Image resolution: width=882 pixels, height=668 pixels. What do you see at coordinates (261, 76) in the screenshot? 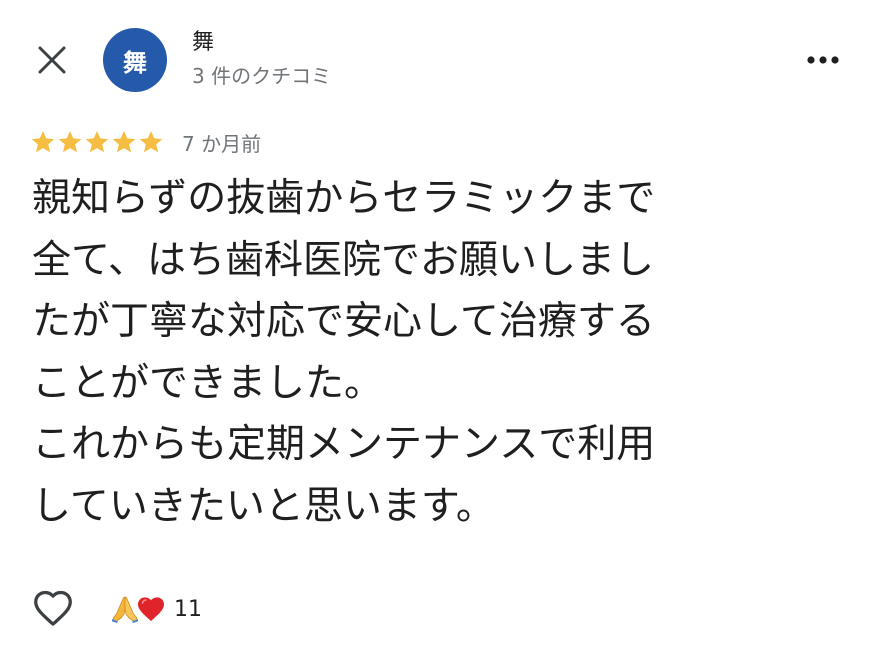
I see `review-count: 3 件のクチコミ` at bounding box center [261, 76].